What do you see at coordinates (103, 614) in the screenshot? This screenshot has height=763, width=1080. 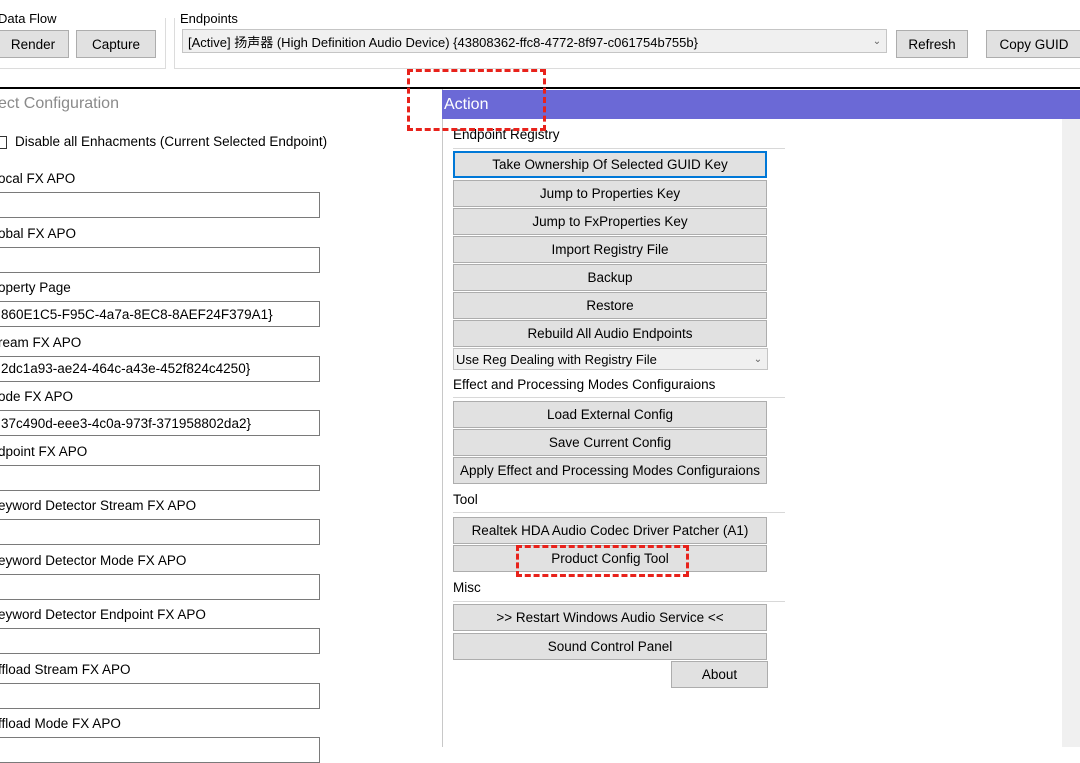 I see `apo-field-label: eyword Detector Endpoint FX APO` at bounding box center [103, 614].